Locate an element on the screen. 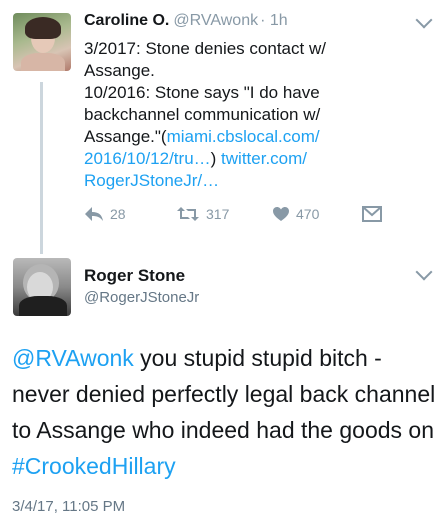  like-count: 470 is located at coordinates (308, 214).